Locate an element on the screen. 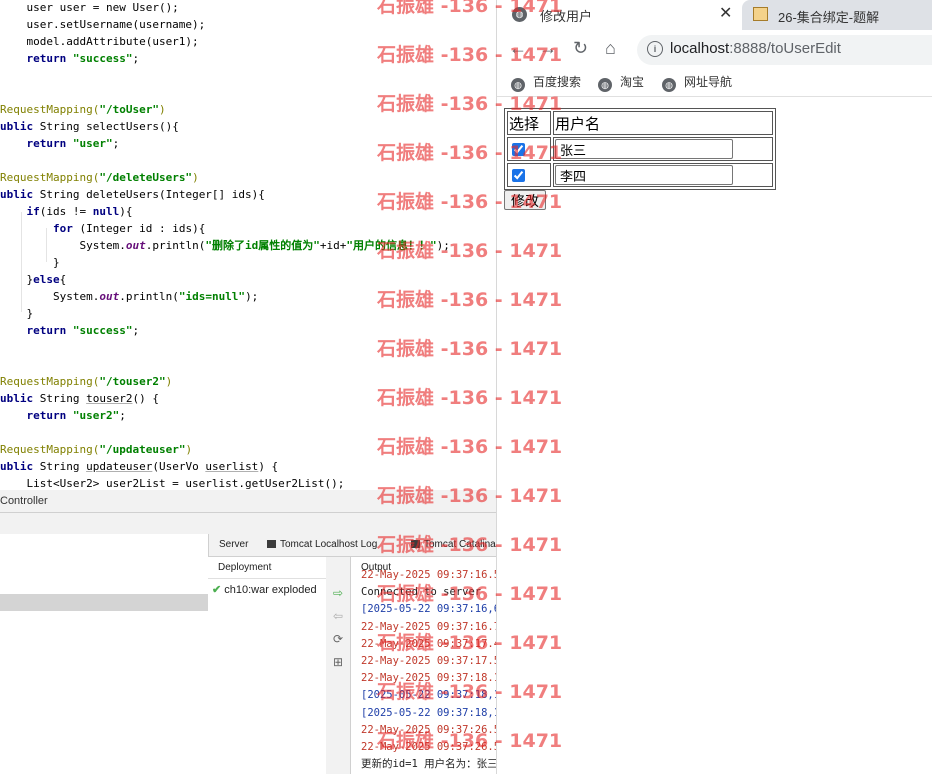 Image resolution: width=932 pixels, height=774 pixels. tab-server: Server is located at coordinates (233, 545).